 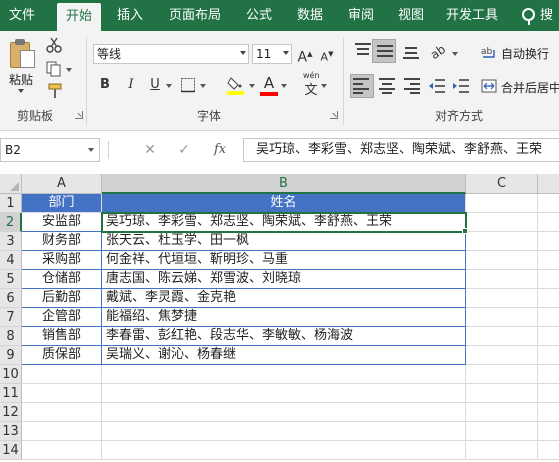 What do you see at coordinates (169, 86) in the screenshot?
I see `underline-dropdown-icon` at bounding box center [169, 86].